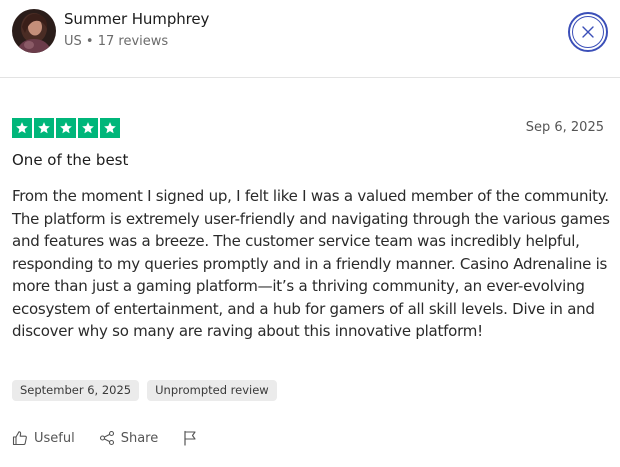 This screenshot has width=620, height=467. Describe the element at coordinates (136, 19) in the screenshot. I see `reviewer-name: Summer Humphrey` at that location.